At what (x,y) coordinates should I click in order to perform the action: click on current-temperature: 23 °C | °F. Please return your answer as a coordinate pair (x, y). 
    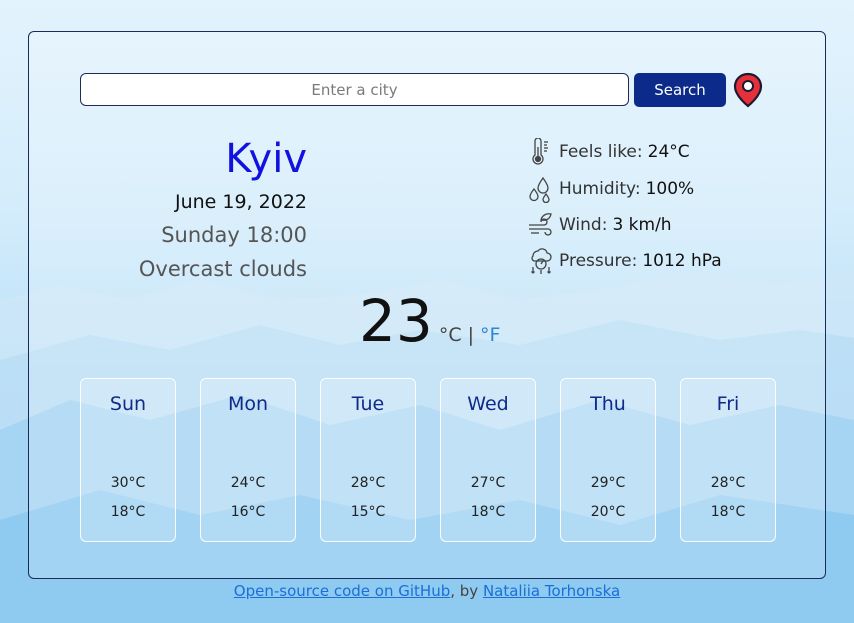
    Looking at the image, I should click on (429, 321).